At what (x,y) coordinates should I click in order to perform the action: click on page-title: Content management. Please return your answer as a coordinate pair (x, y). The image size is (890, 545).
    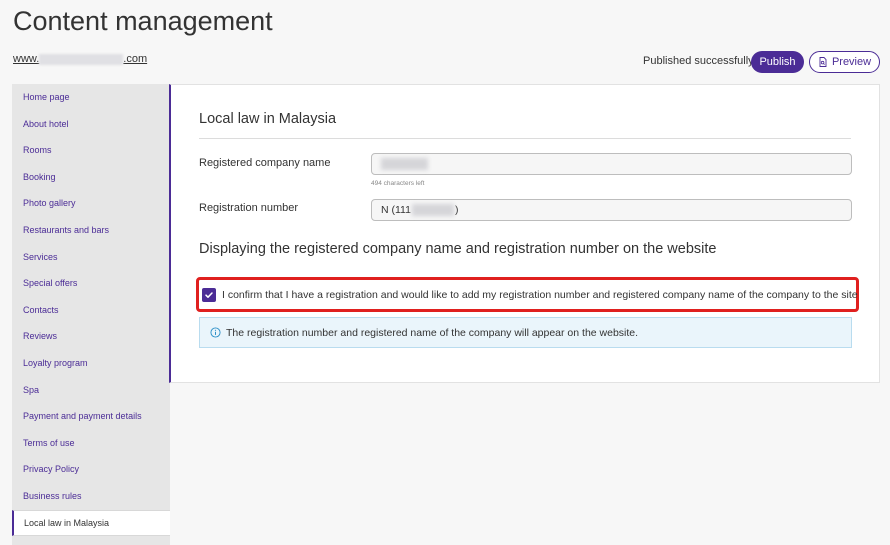
    Looking at the image, I should click on (143, 21).